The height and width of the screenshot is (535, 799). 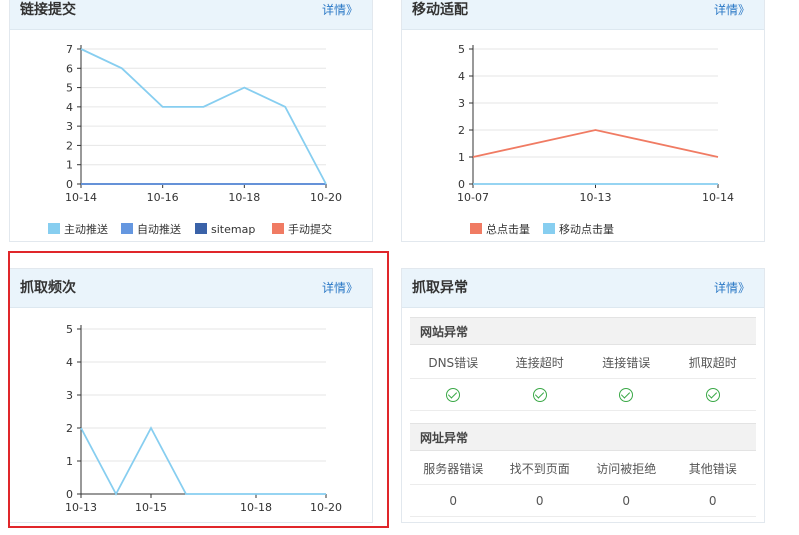 What do you see at coordinates (69, 68) in the screenshot?
I see `y-tick-label: 6` at bounding box center [69, 68].